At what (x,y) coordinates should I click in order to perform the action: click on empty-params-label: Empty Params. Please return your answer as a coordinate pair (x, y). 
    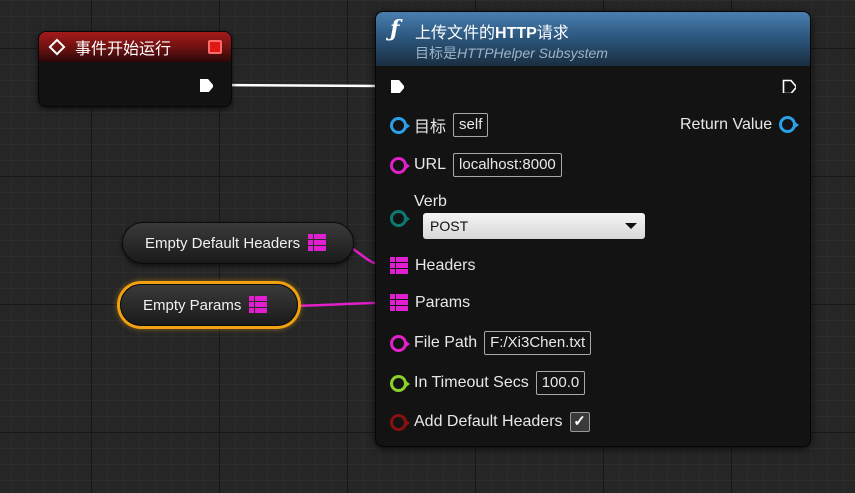
    Looking at the image, I should click on (192, 305).